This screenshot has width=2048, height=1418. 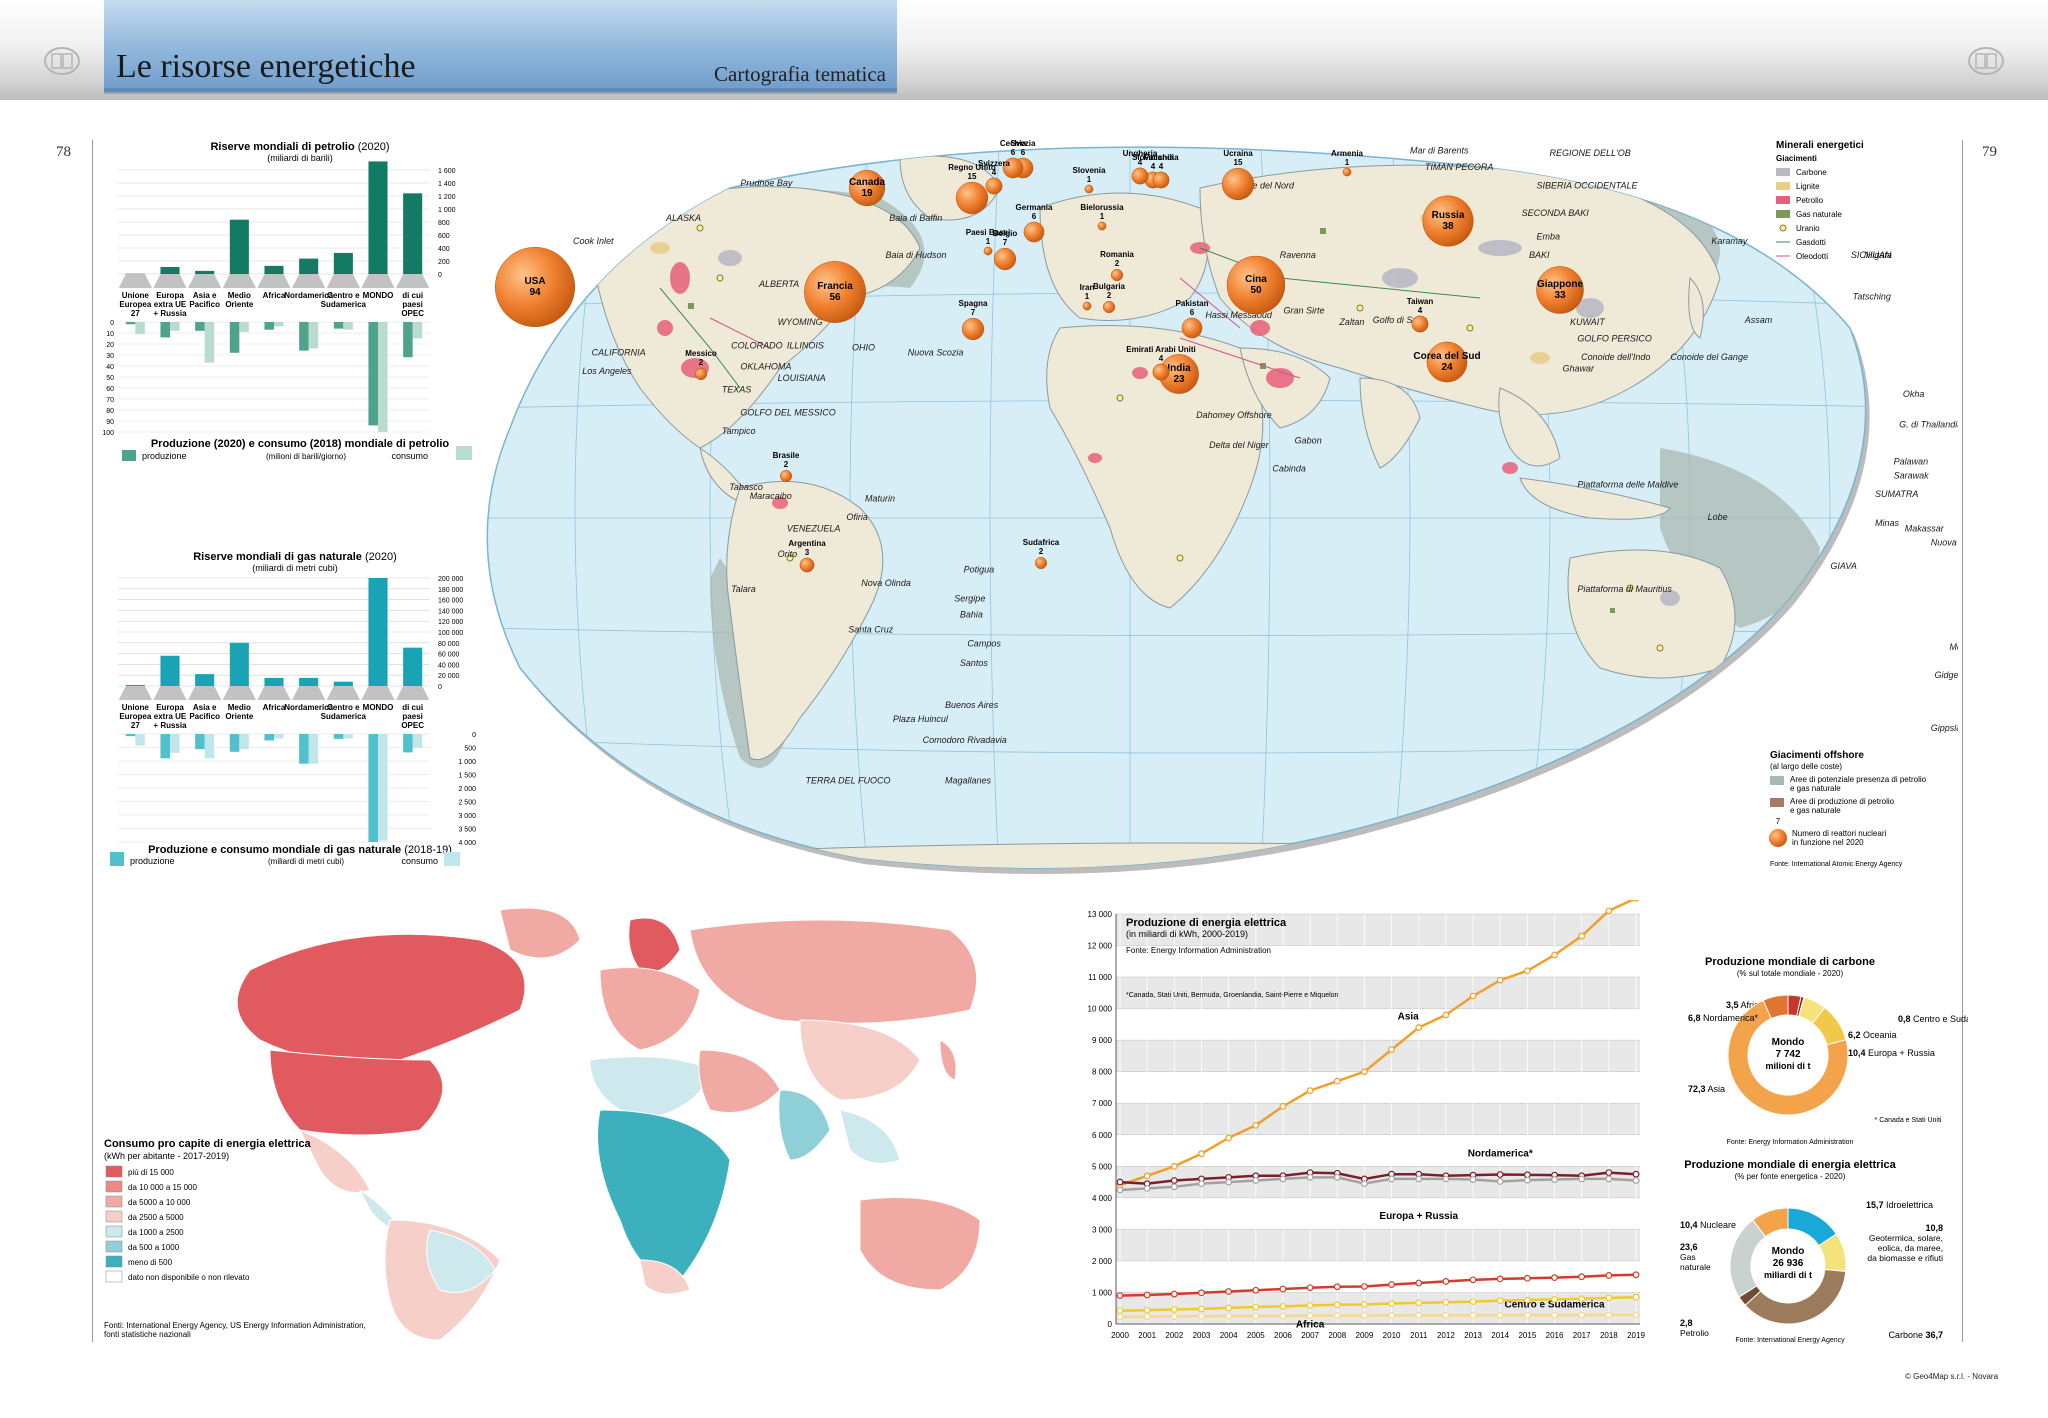 I want to click on x-tick-label: 2000, so click(x=1120, y=1335).